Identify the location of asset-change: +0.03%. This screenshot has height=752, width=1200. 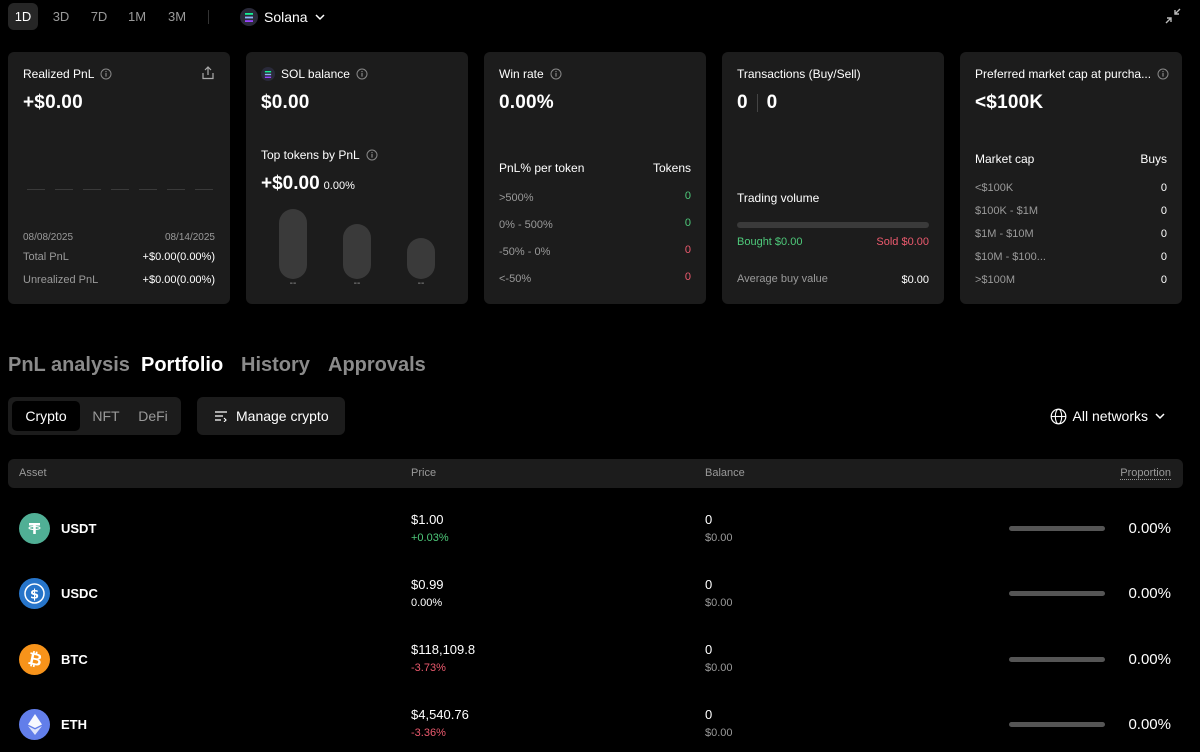
(430, 538).